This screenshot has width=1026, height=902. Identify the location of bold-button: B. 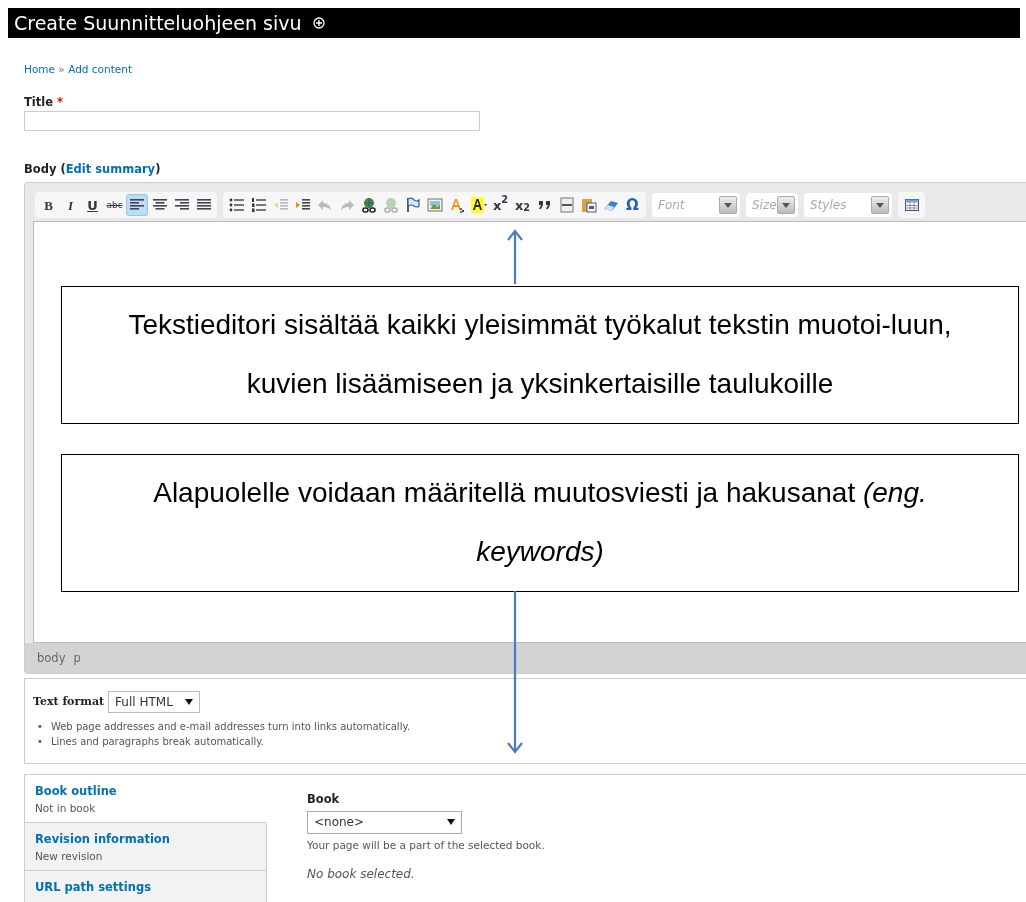
(48, 205).